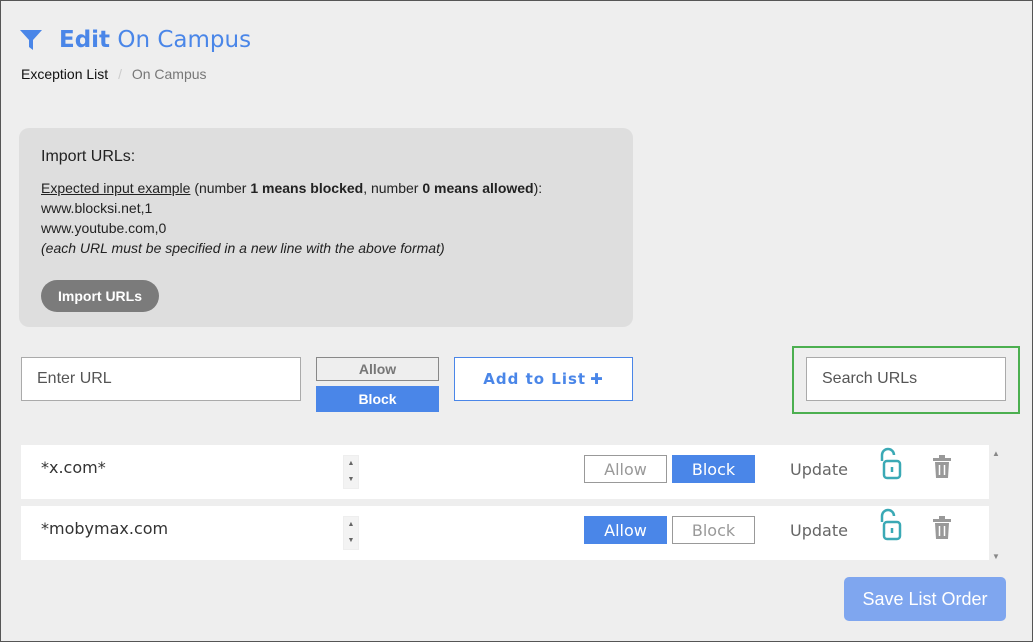 Image resolution: width=1033 pixels, height=642 pixels. I want to click on url-row: *mobymax.com ▲ ▼ Allow Block Update, so click(505, 533).